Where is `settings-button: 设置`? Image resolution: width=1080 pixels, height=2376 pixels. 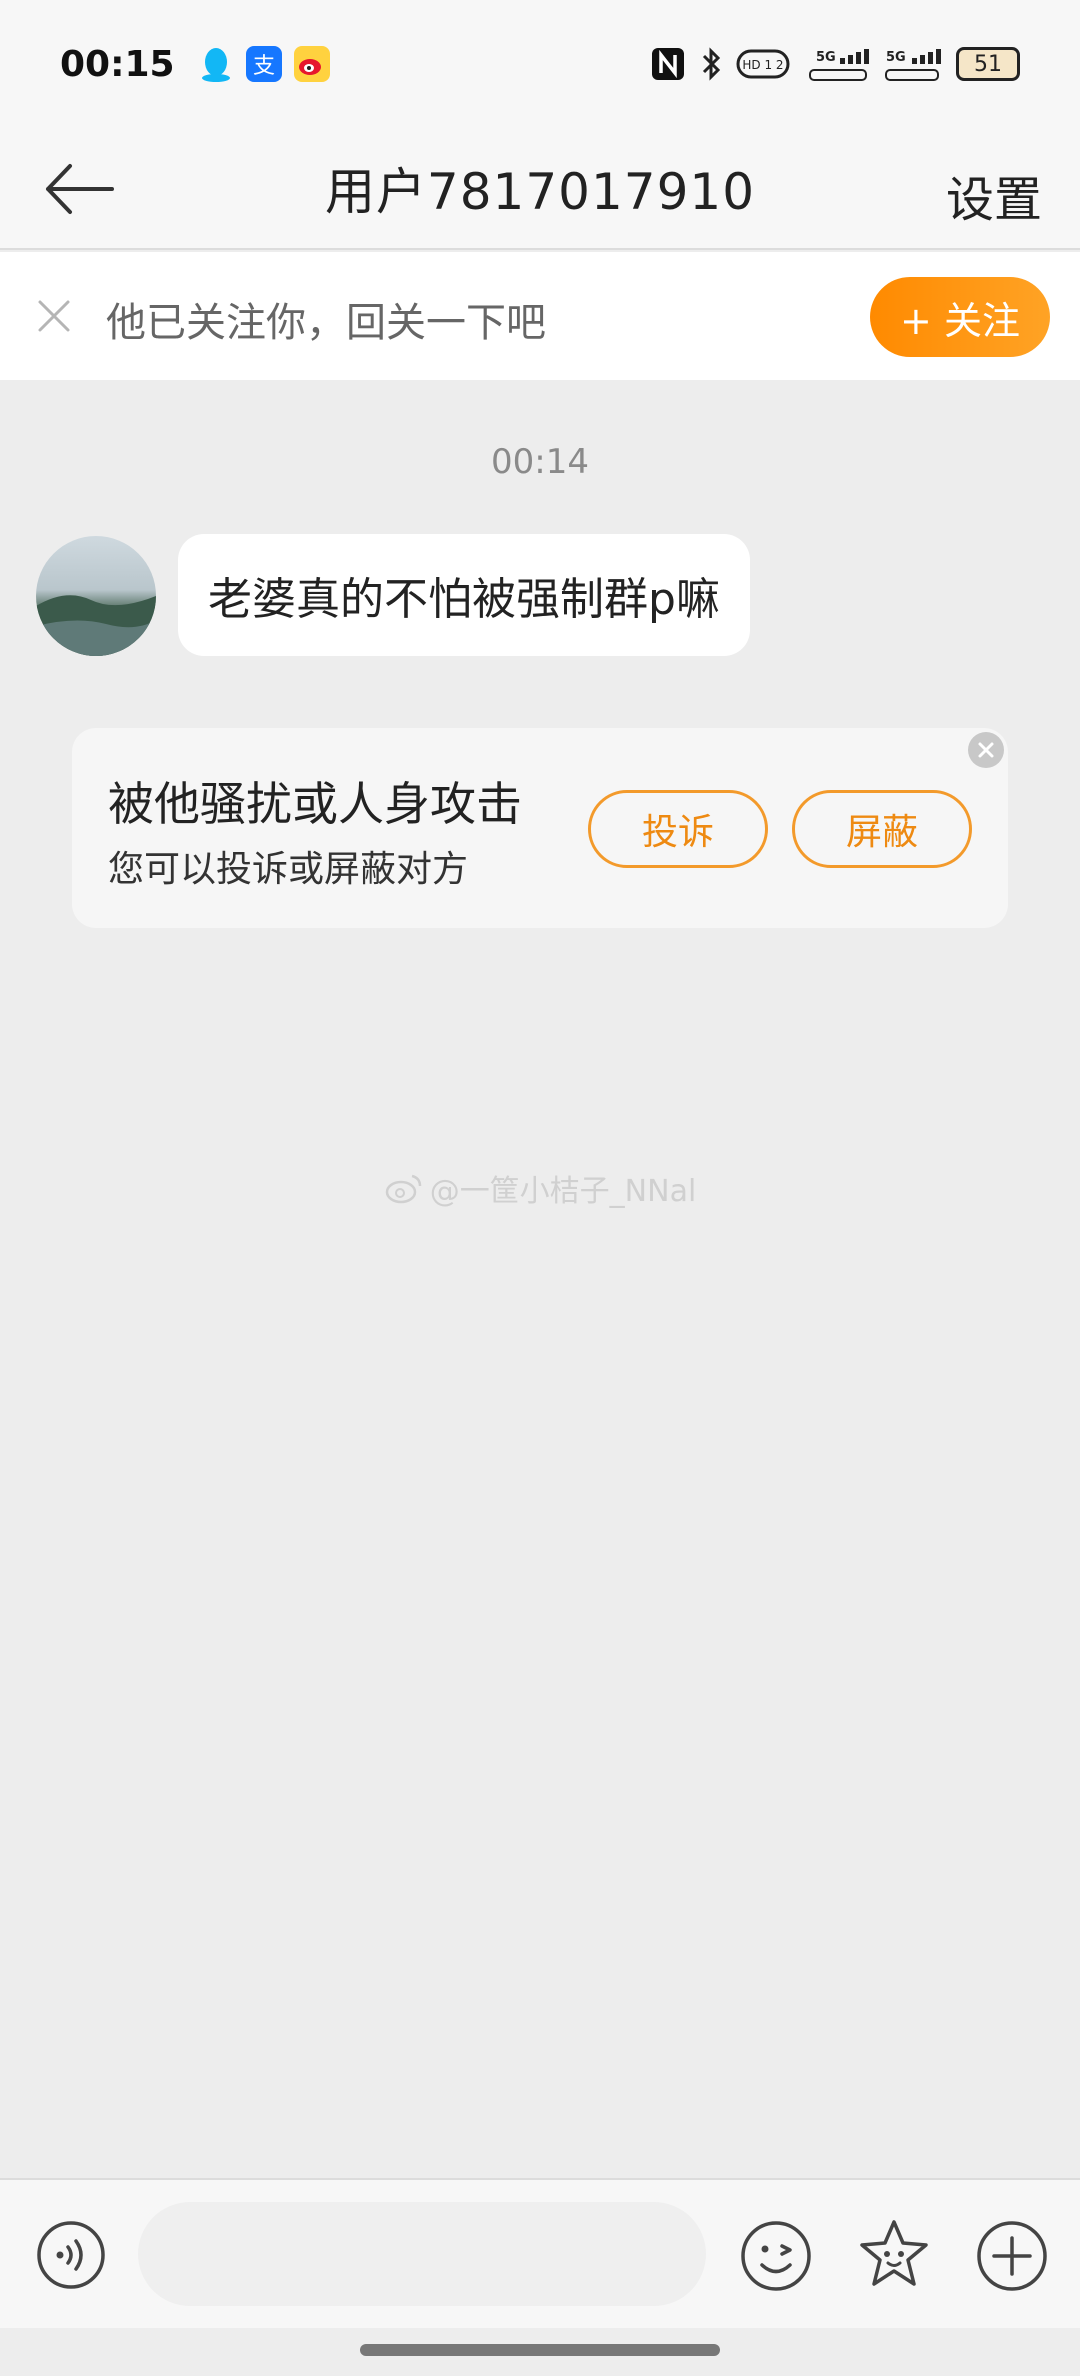
settings-button: 设置 is located at coordinates (994, 195).